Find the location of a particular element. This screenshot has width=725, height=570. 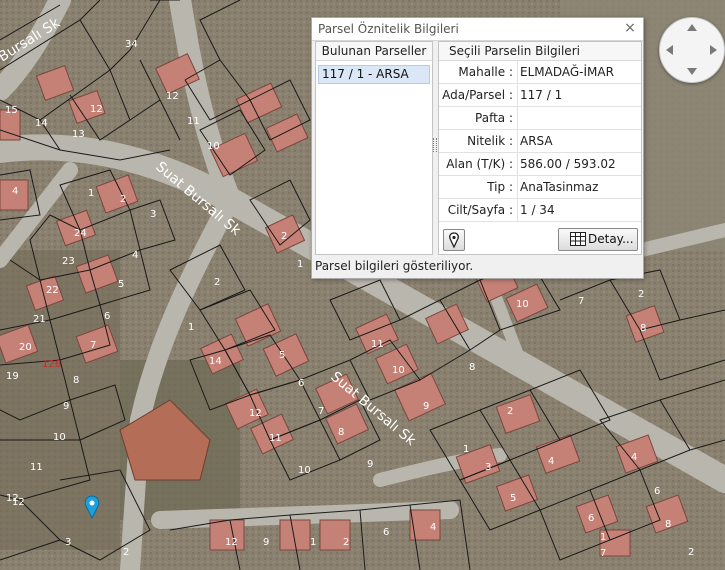

dialog-title-bar: Parsel Öznitelik Bilgileri × is located at coordinates (477, 29).